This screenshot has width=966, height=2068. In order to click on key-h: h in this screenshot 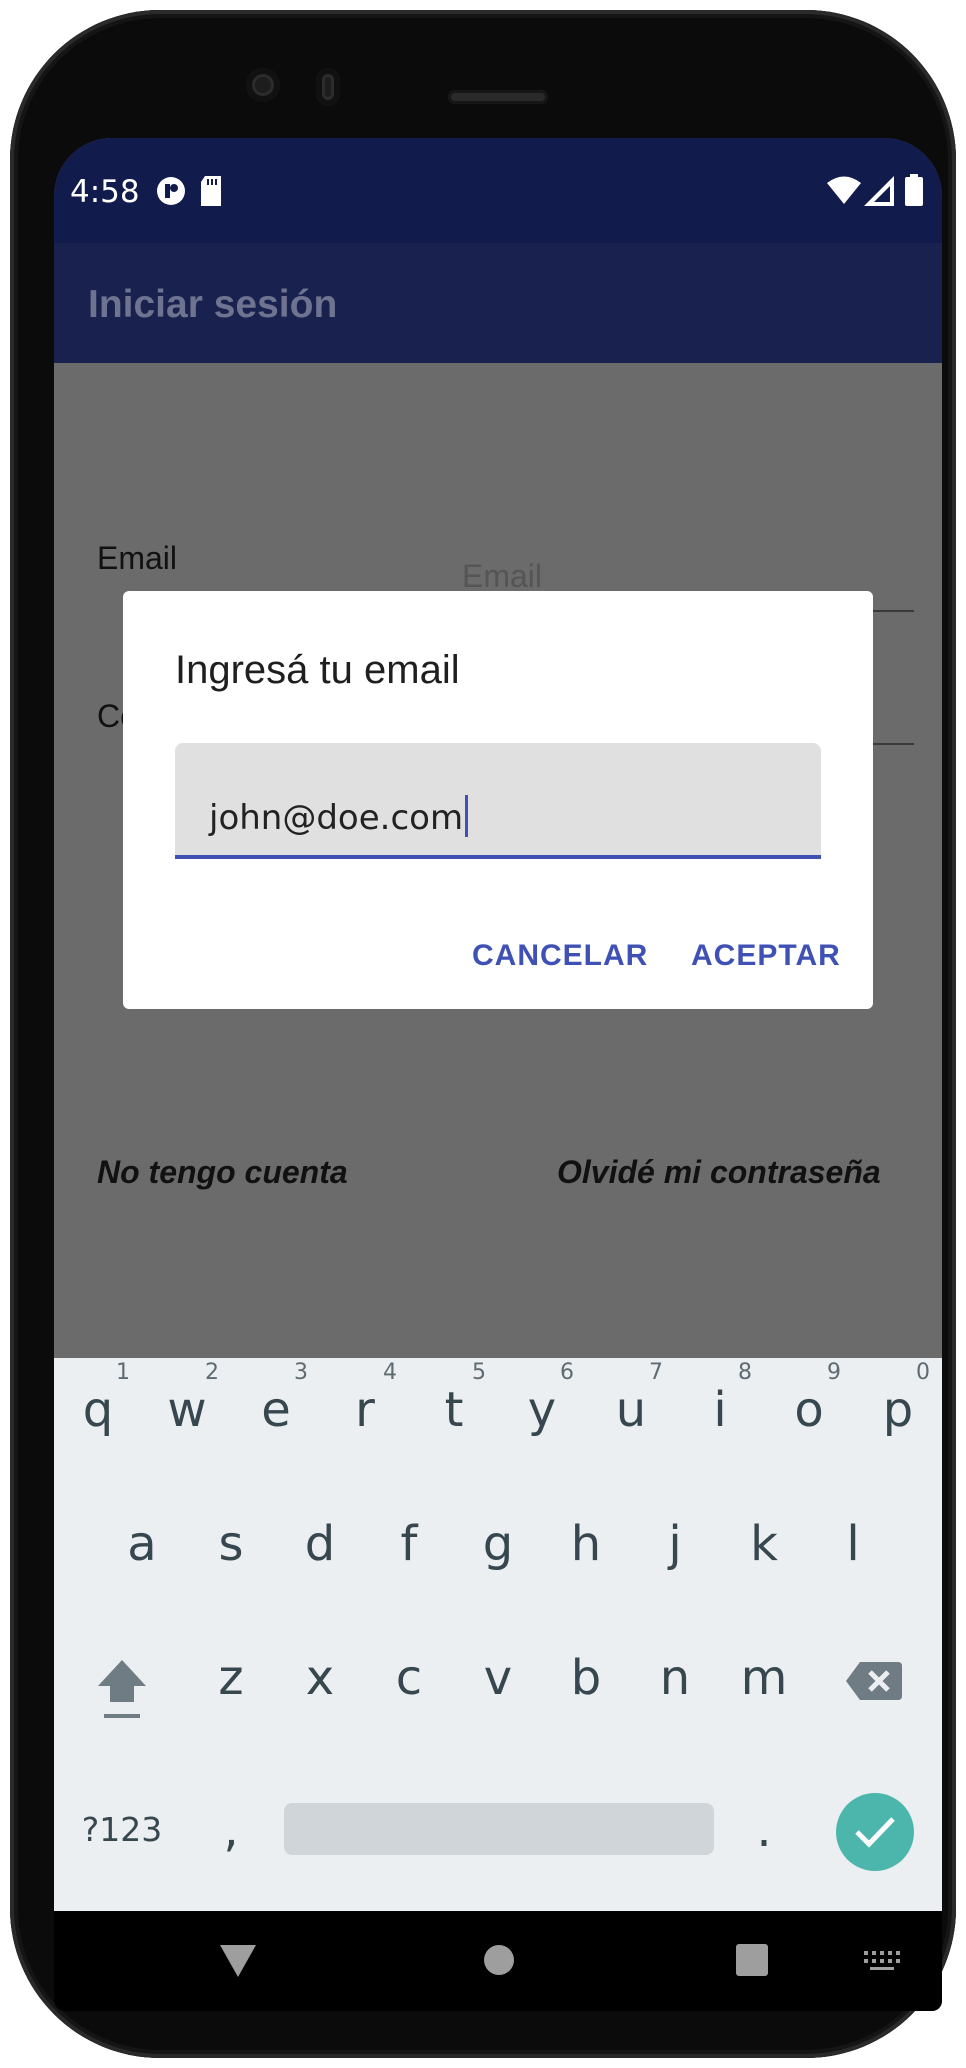, I will do `click(586, 1542)`.